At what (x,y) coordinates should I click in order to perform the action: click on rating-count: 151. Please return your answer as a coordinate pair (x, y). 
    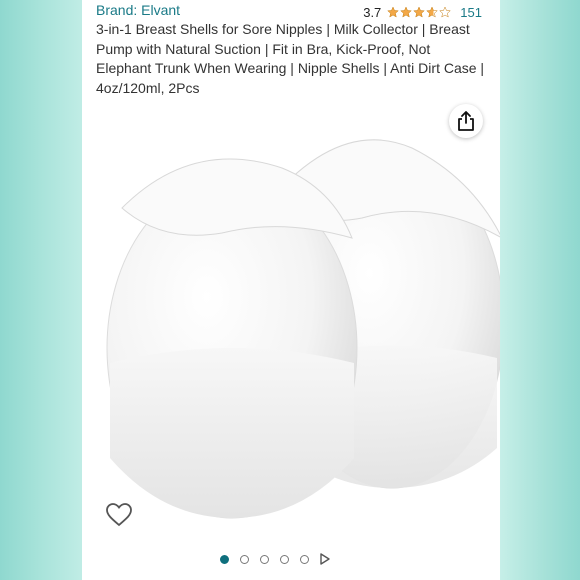
    Looking at the image, I should click on (471, 12).